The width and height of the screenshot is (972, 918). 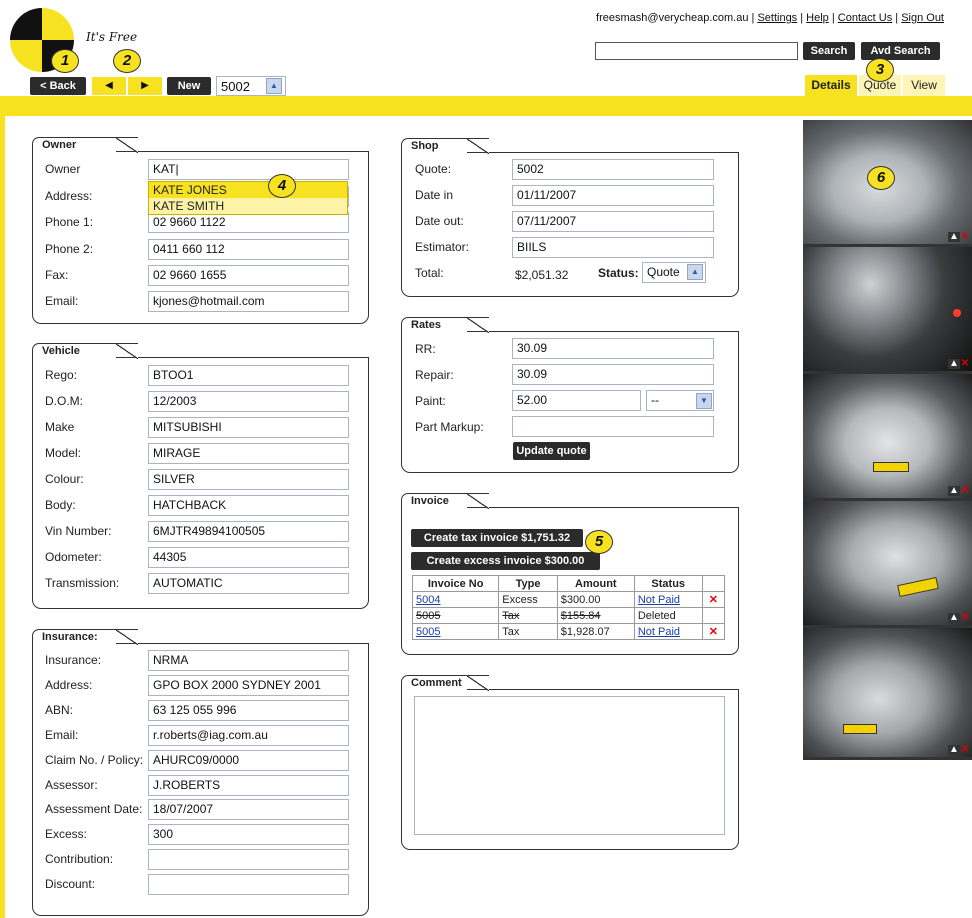 I want to click on invoice-number-link: 5005, so click(x=455, y=631).